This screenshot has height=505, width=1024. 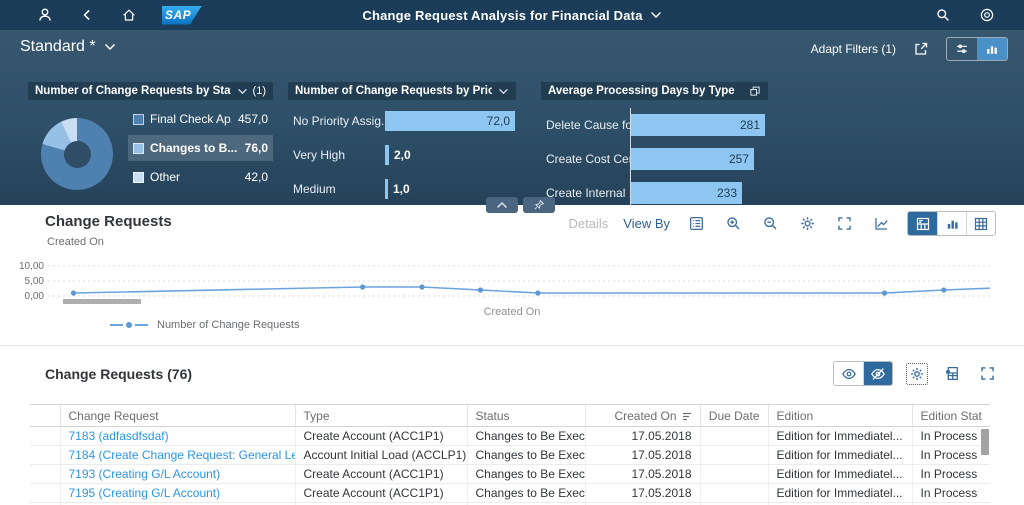 I want to click on cell-change-request: 7195 (Creating G/L Account), so click(x=177, y=493).